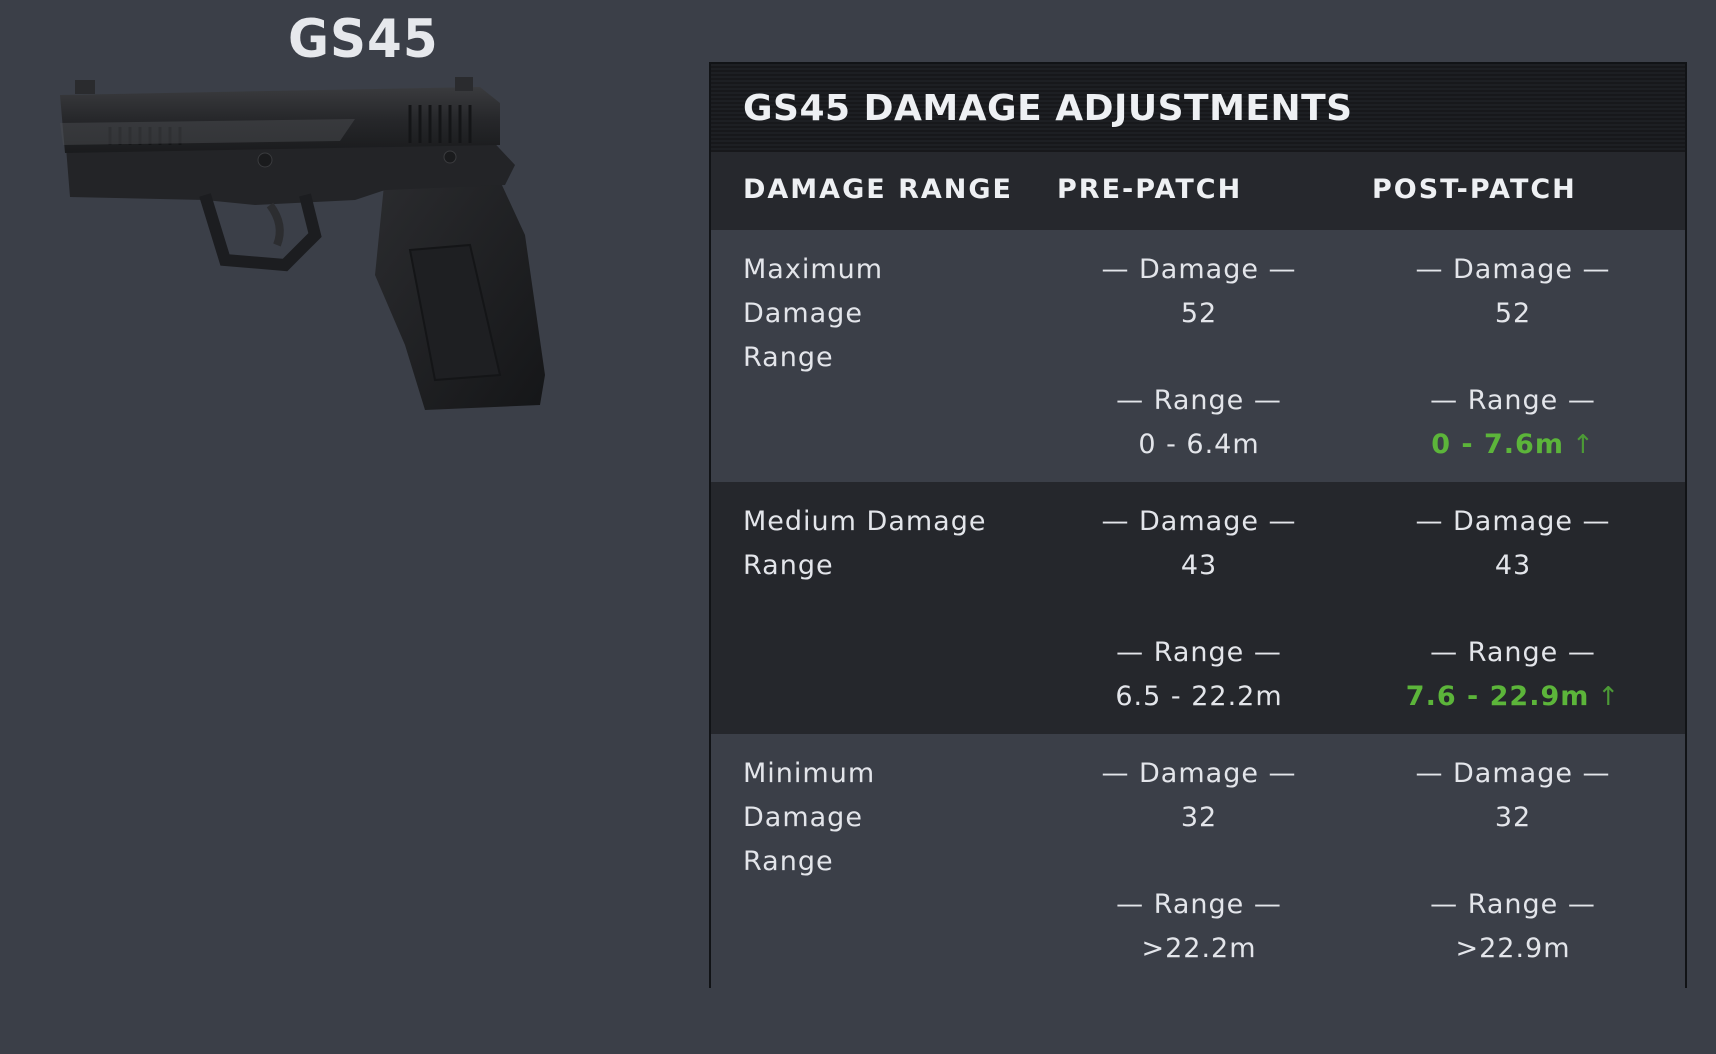 The height and width of the screenshot is (1054, 1716). I want to click on pre-patch-damage-value: 32, so click(1199, 817).